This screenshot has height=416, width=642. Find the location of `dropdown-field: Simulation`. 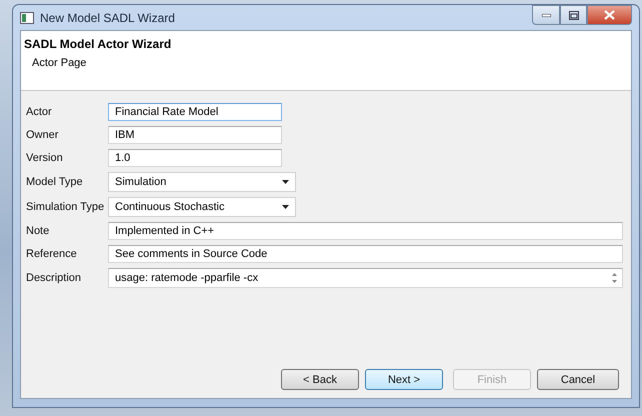

dropdown-field: Simulation is located at coordinates (202, 182).